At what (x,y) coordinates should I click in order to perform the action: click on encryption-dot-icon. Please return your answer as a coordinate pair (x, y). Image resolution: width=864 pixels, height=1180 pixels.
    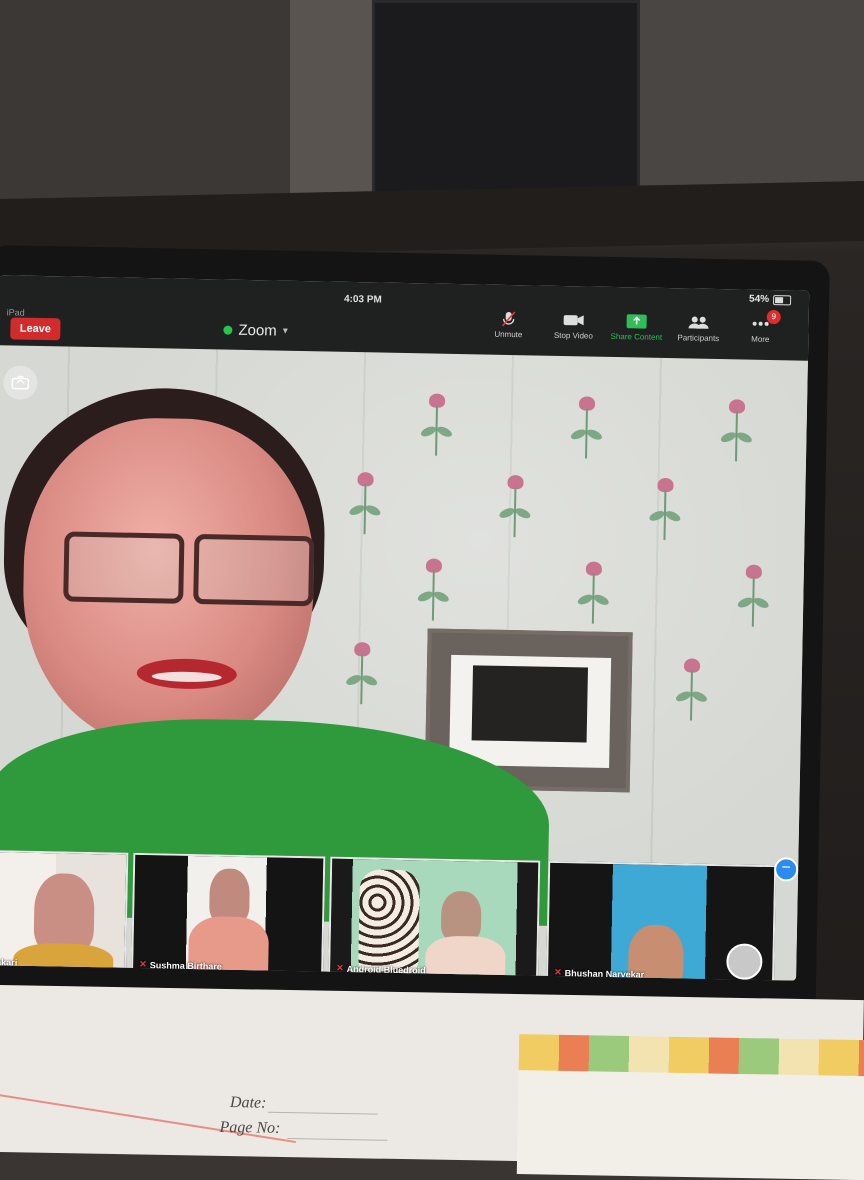
    Looking at the image, I should click on (228, 330).